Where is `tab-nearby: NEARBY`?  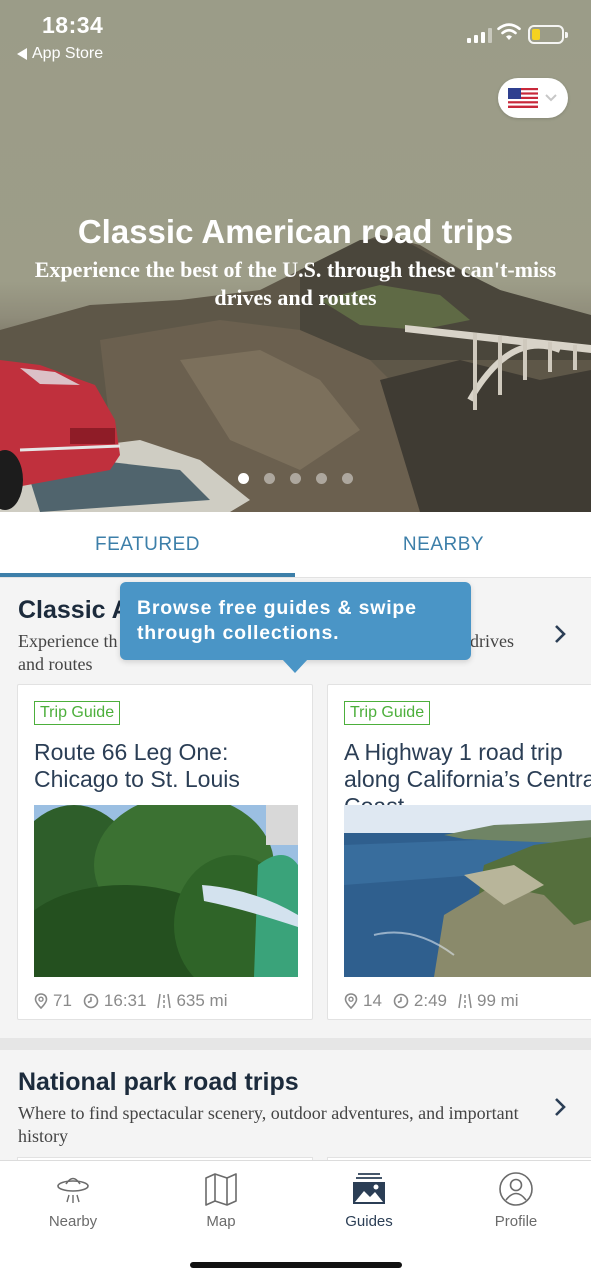 tab-nearby: NEARBY is located at coordinates (443, 545).